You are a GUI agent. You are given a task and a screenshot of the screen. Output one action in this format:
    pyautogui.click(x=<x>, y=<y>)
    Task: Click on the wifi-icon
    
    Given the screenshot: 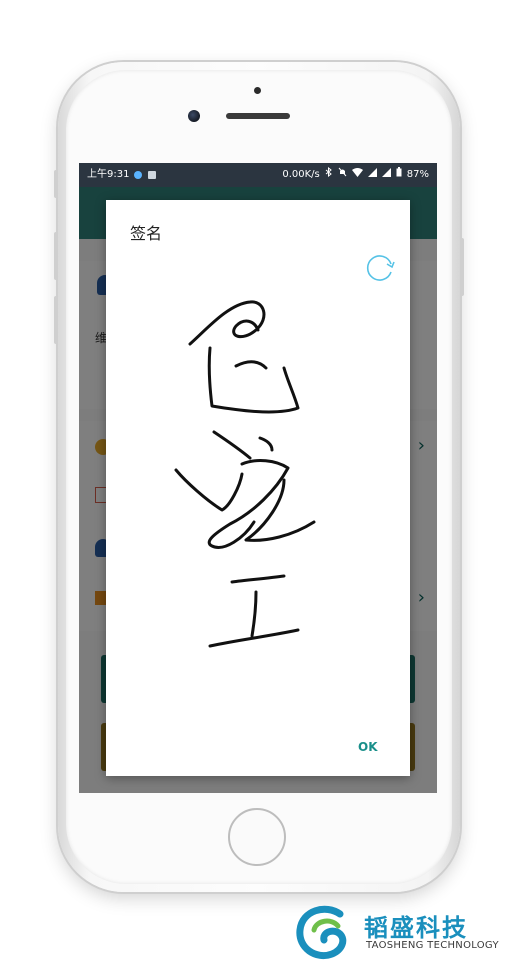 What is the action you would take?
    pyautogui.click(x=357, y=175)
    